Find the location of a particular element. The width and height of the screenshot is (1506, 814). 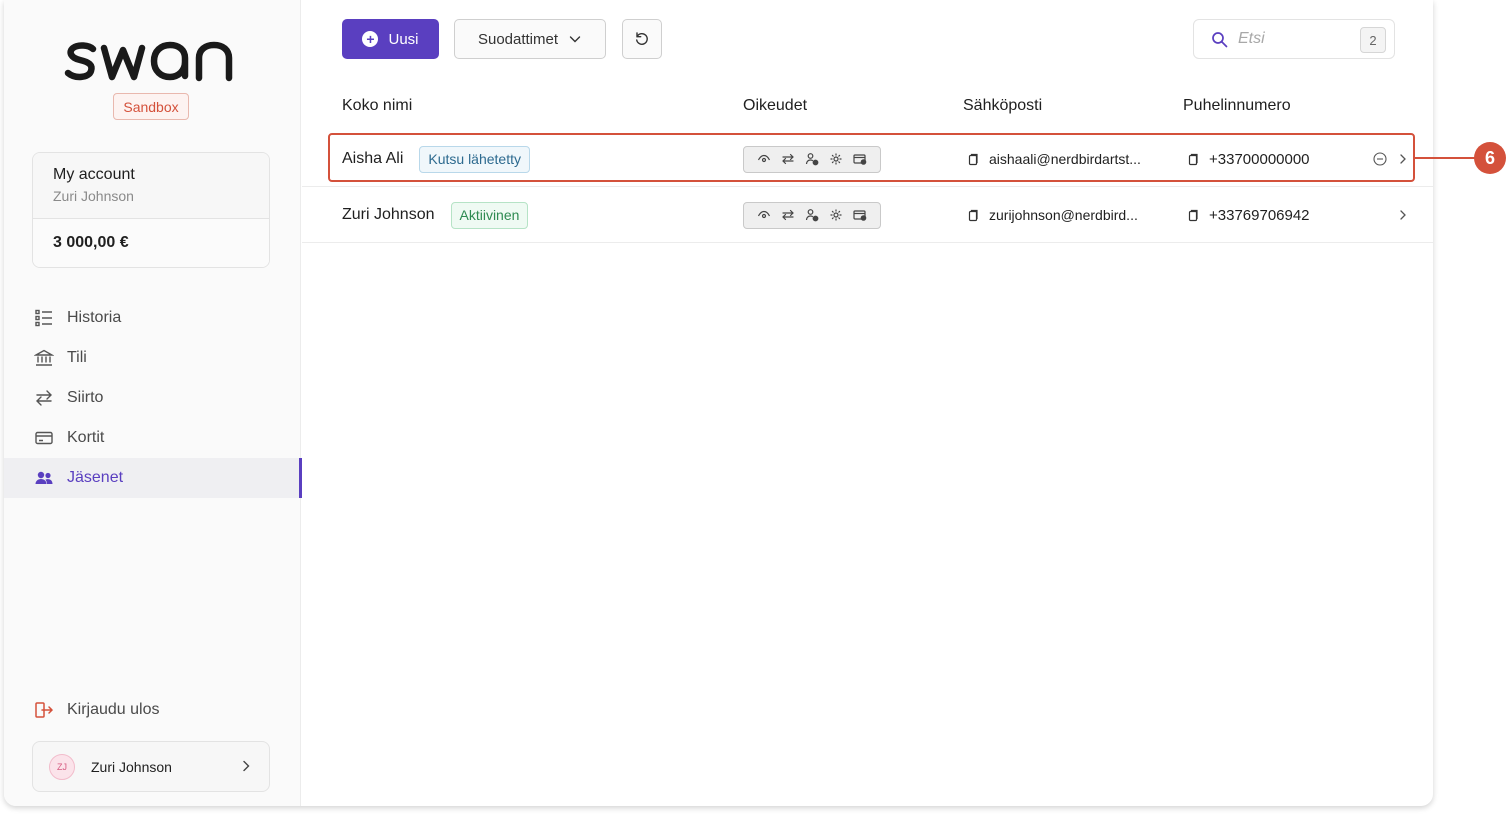

search-icon is located at coordinates (1220, 39).